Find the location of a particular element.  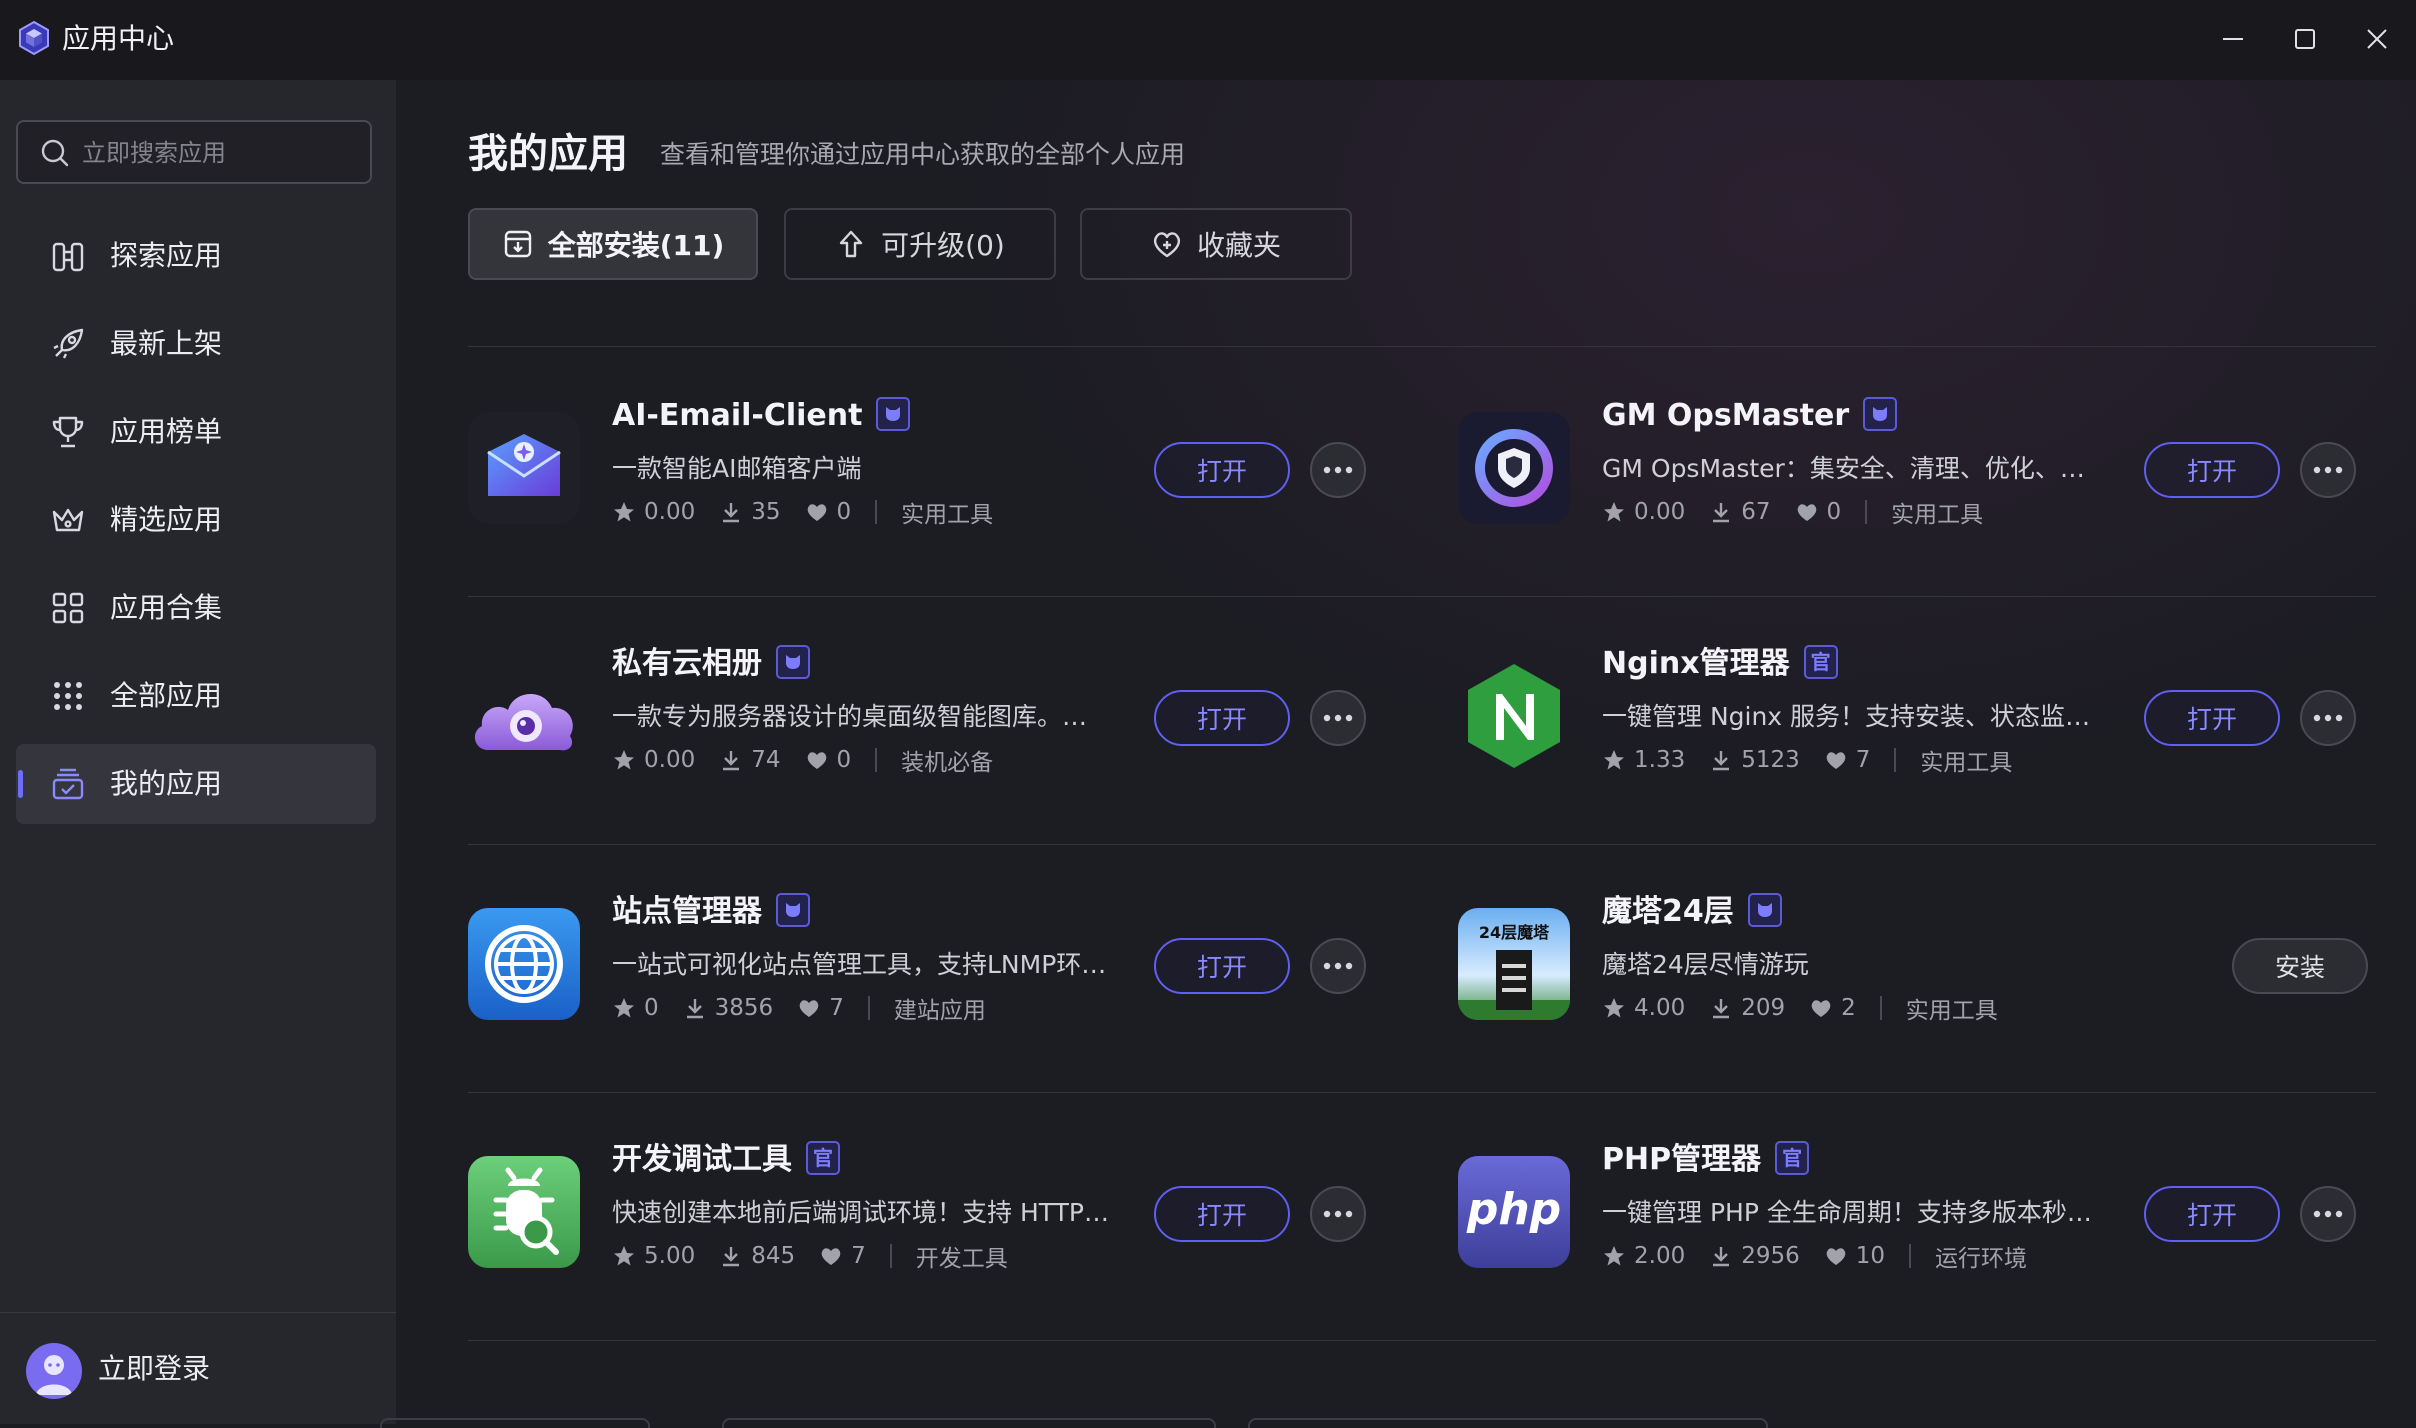

rocket-icon is located at coordinates (68, 343).